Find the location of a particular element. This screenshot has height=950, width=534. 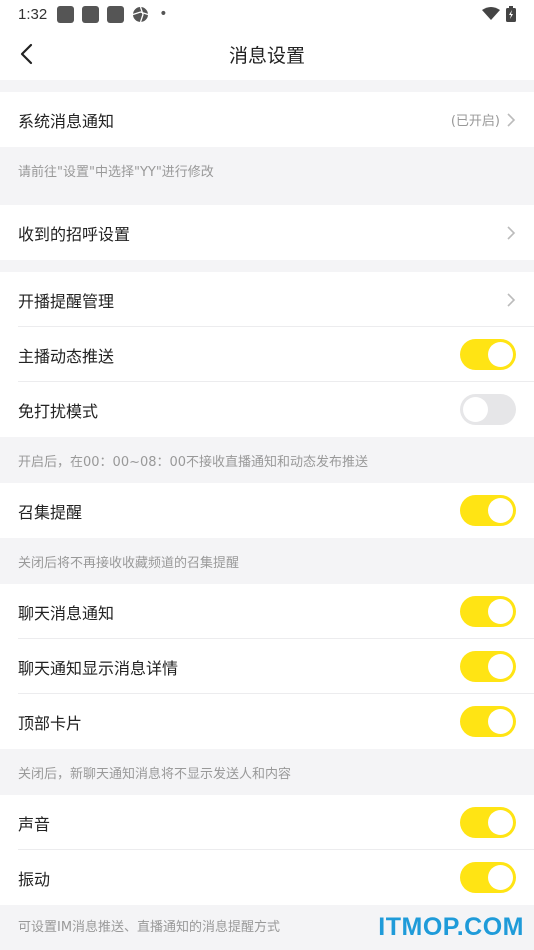

dnd-row: 免打扰模式 is located at coordinates (267, 409).